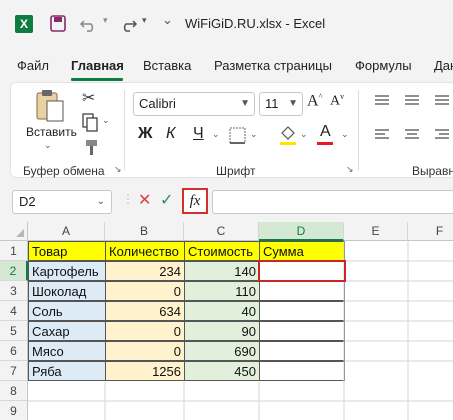 The width and height of the screenshot is (453, 420). What do you see at coordinates (50, 106) in the screenshot?
I see `paste-icon` at bounding box center [50, 106].